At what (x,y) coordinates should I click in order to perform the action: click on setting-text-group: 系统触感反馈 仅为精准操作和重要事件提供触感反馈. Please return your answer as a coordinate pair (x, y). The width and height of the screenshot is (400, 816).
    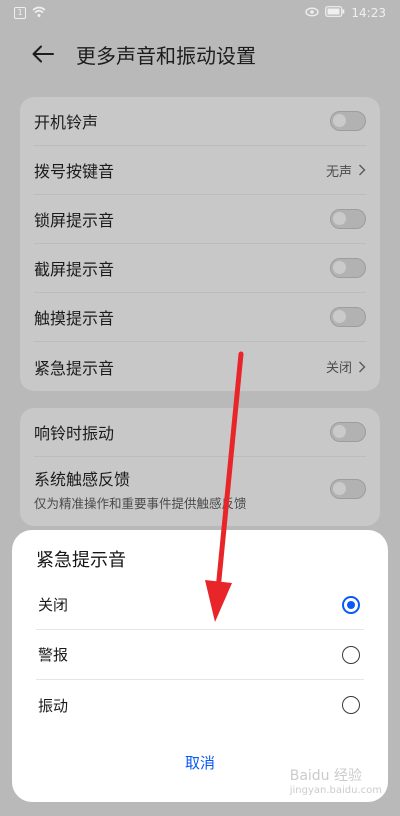
    Looking at the image, I should click on (140, 489).